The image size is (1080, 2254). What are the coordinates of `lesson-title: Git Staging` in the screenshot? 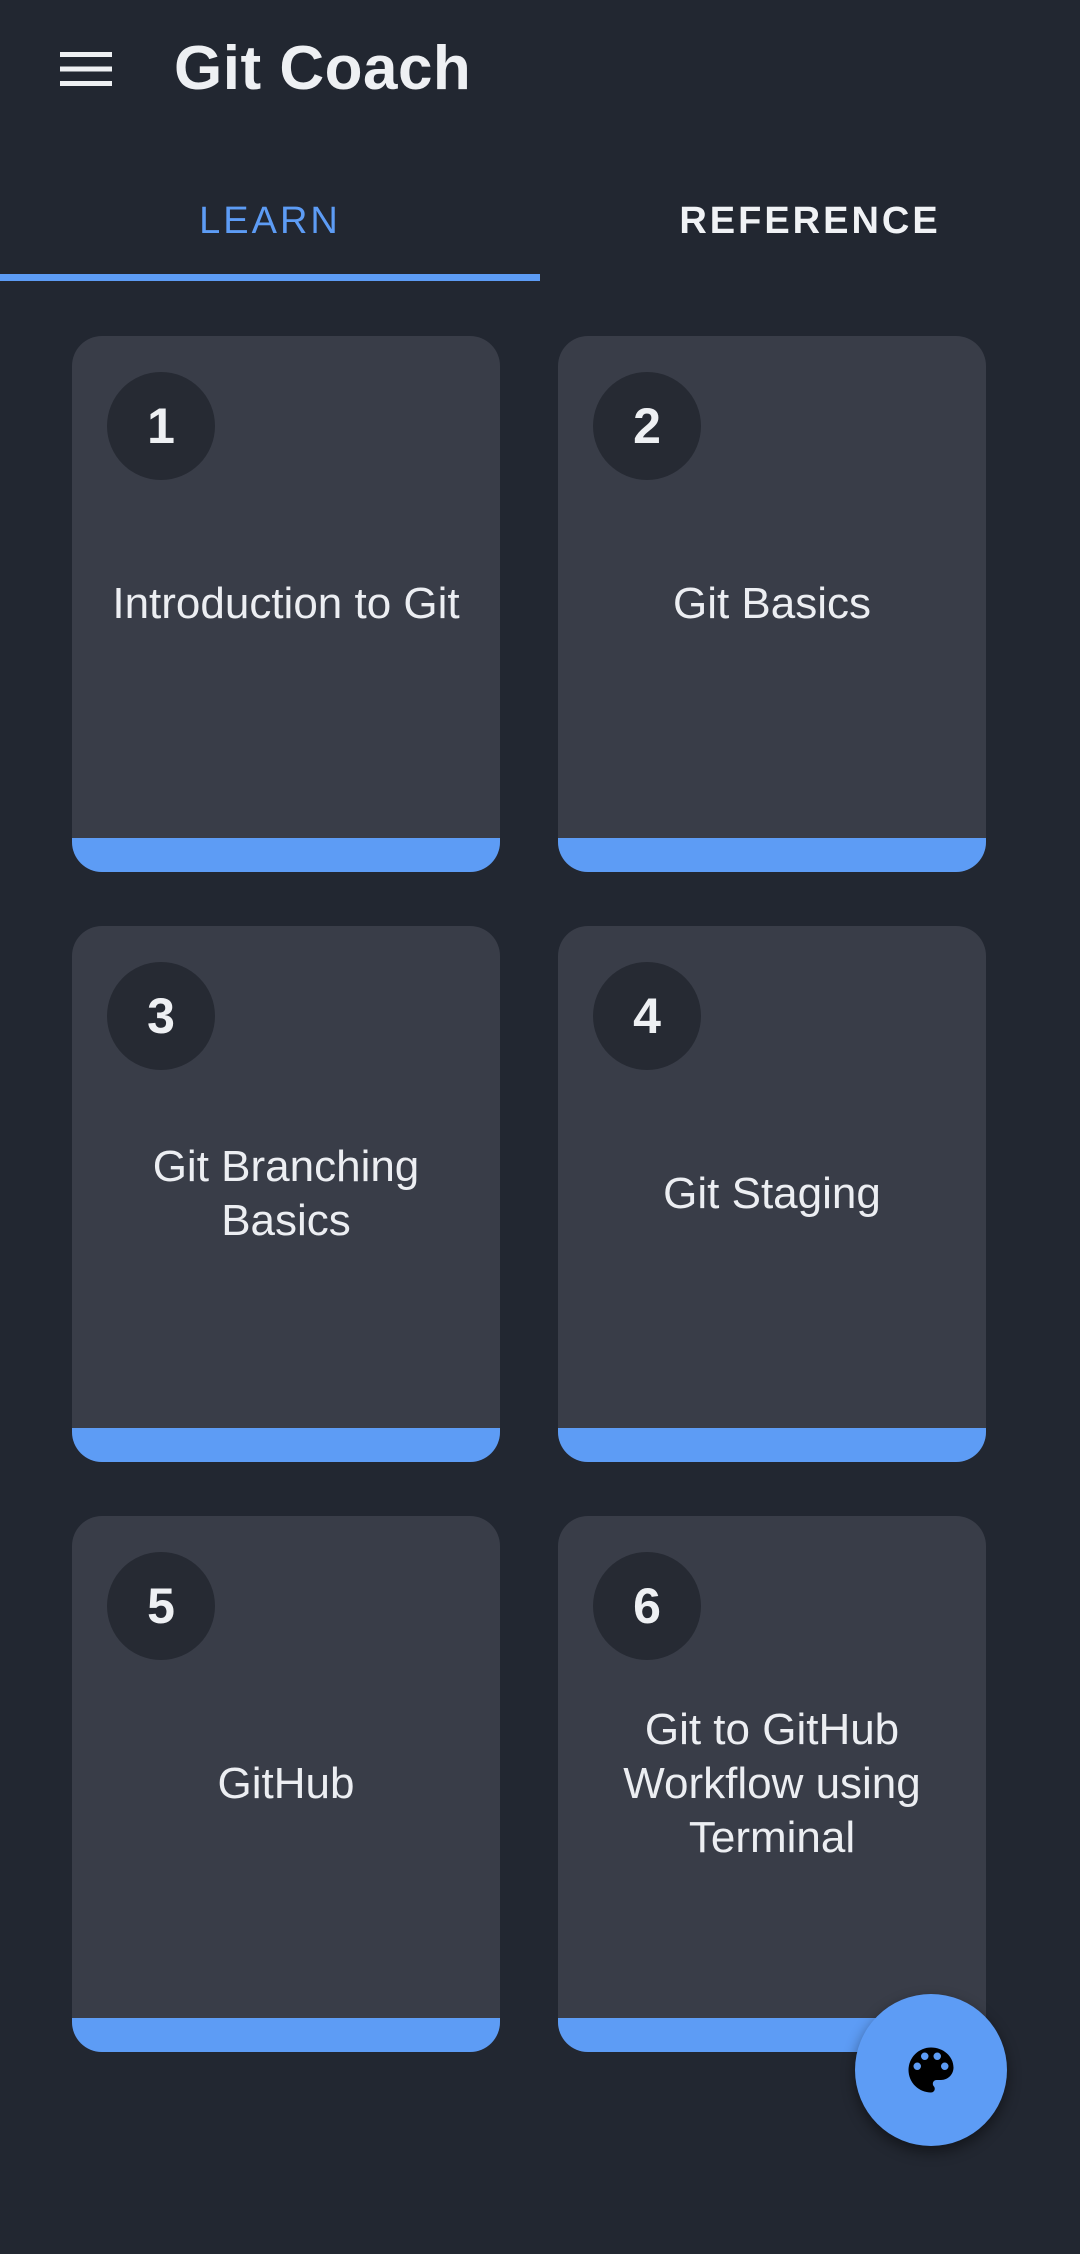 It's located at (772, 1193).